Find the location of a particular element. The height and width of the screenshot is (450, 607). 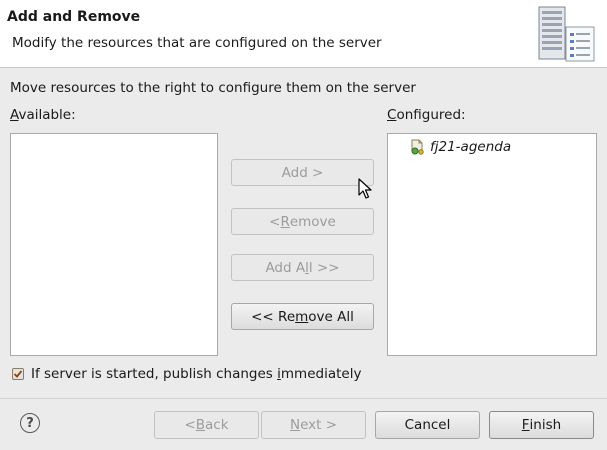

configured-item-fj21-agenda: fj21-agenda is located at coordinates (460, 147).